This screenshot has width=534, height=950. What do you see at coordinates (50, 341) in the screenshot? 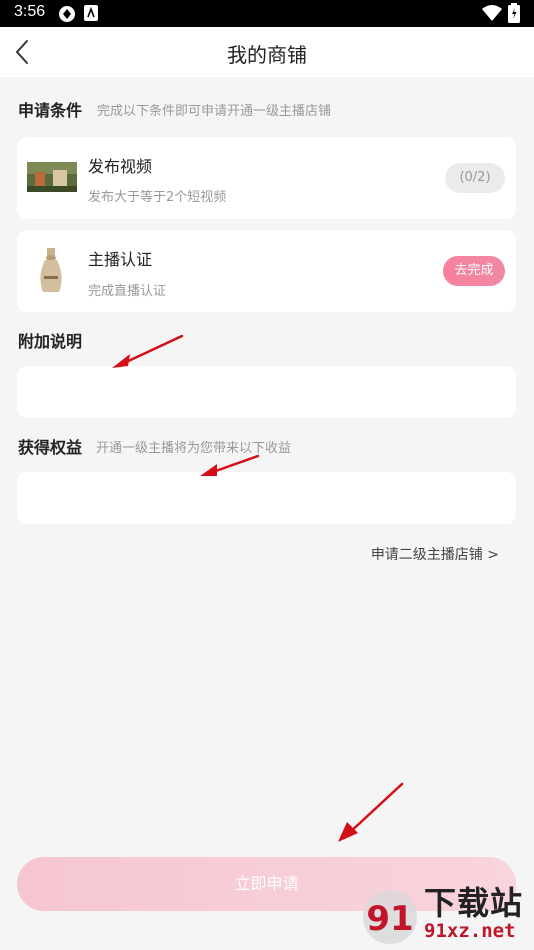
I see `additional-title: 附加说明` at bounding box center [50, 341].